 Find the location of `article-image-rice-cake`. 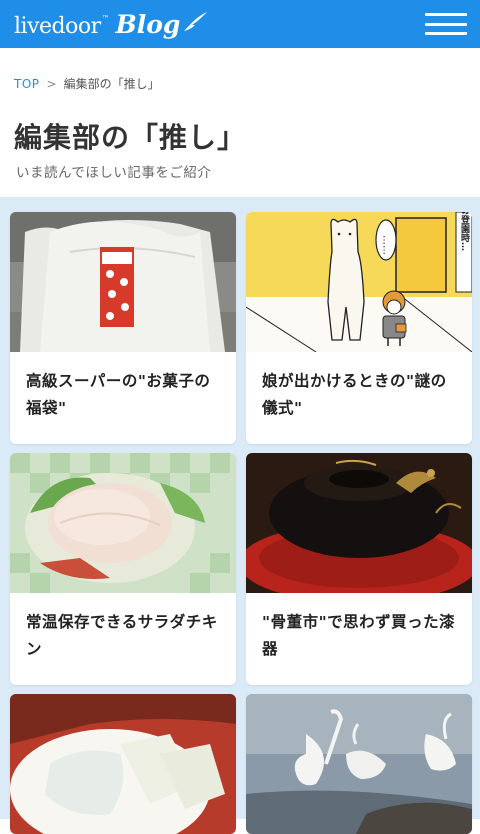

article-image-rice-cake is located at coordinates (123, 764).